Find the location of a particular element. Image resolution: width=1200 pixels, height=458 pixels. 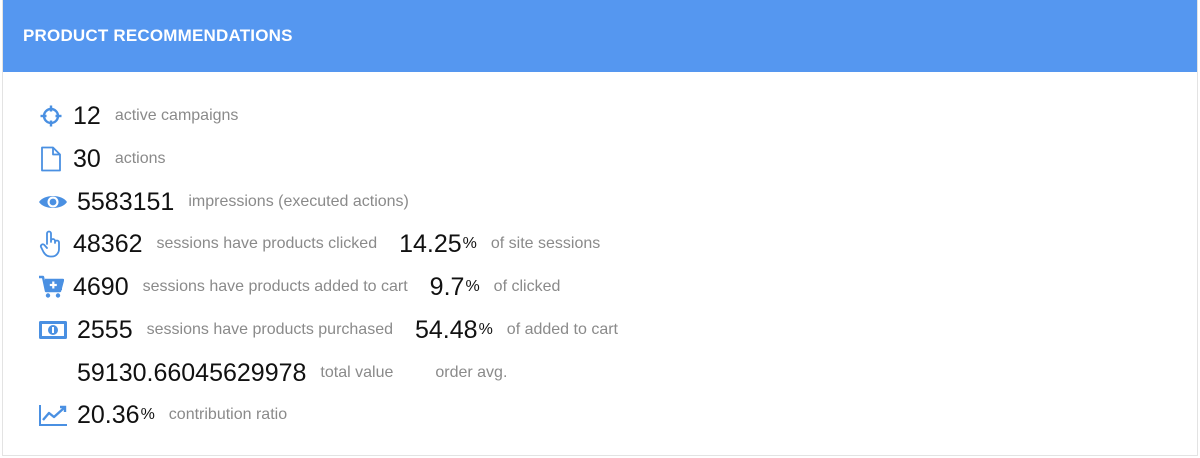

stat-row-total-value: 59130.66045629978 total value order avg. is located at coordinates (292, 373).